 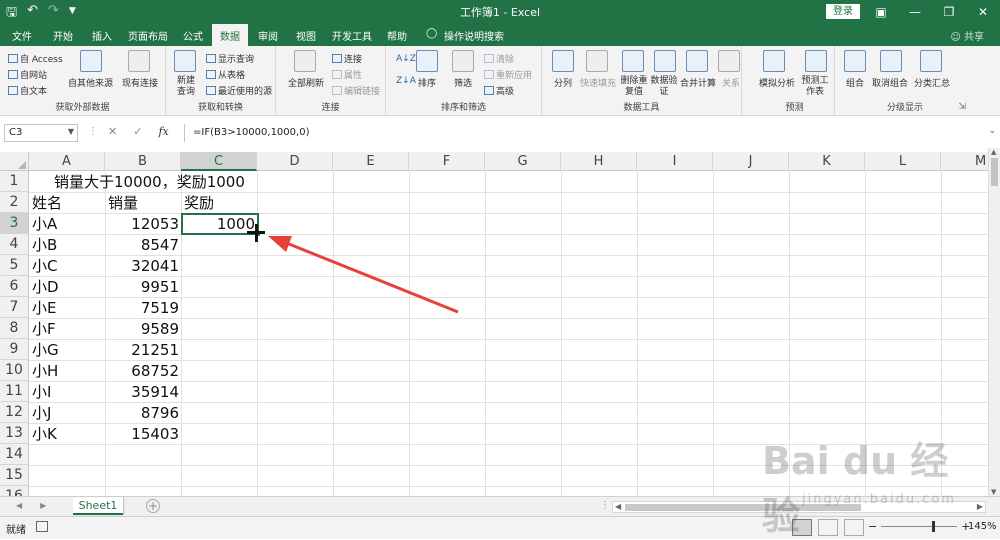 What do you see at coordinates (14, 454) in the screenshot?
I see `row-header: 14` at bounding box center [14, 454].